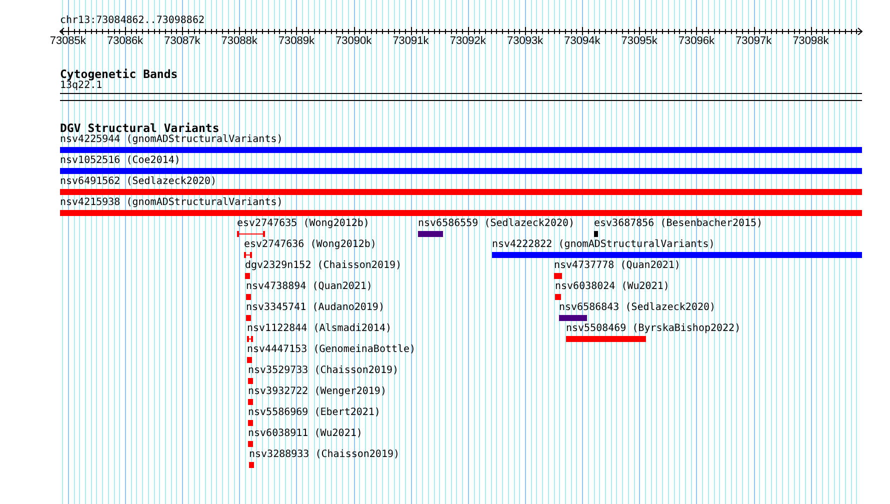  What do you see at coordinates (754, 41) in the screenshot?
I see `tick-label: 73097k` at bounding box center [754, 41].